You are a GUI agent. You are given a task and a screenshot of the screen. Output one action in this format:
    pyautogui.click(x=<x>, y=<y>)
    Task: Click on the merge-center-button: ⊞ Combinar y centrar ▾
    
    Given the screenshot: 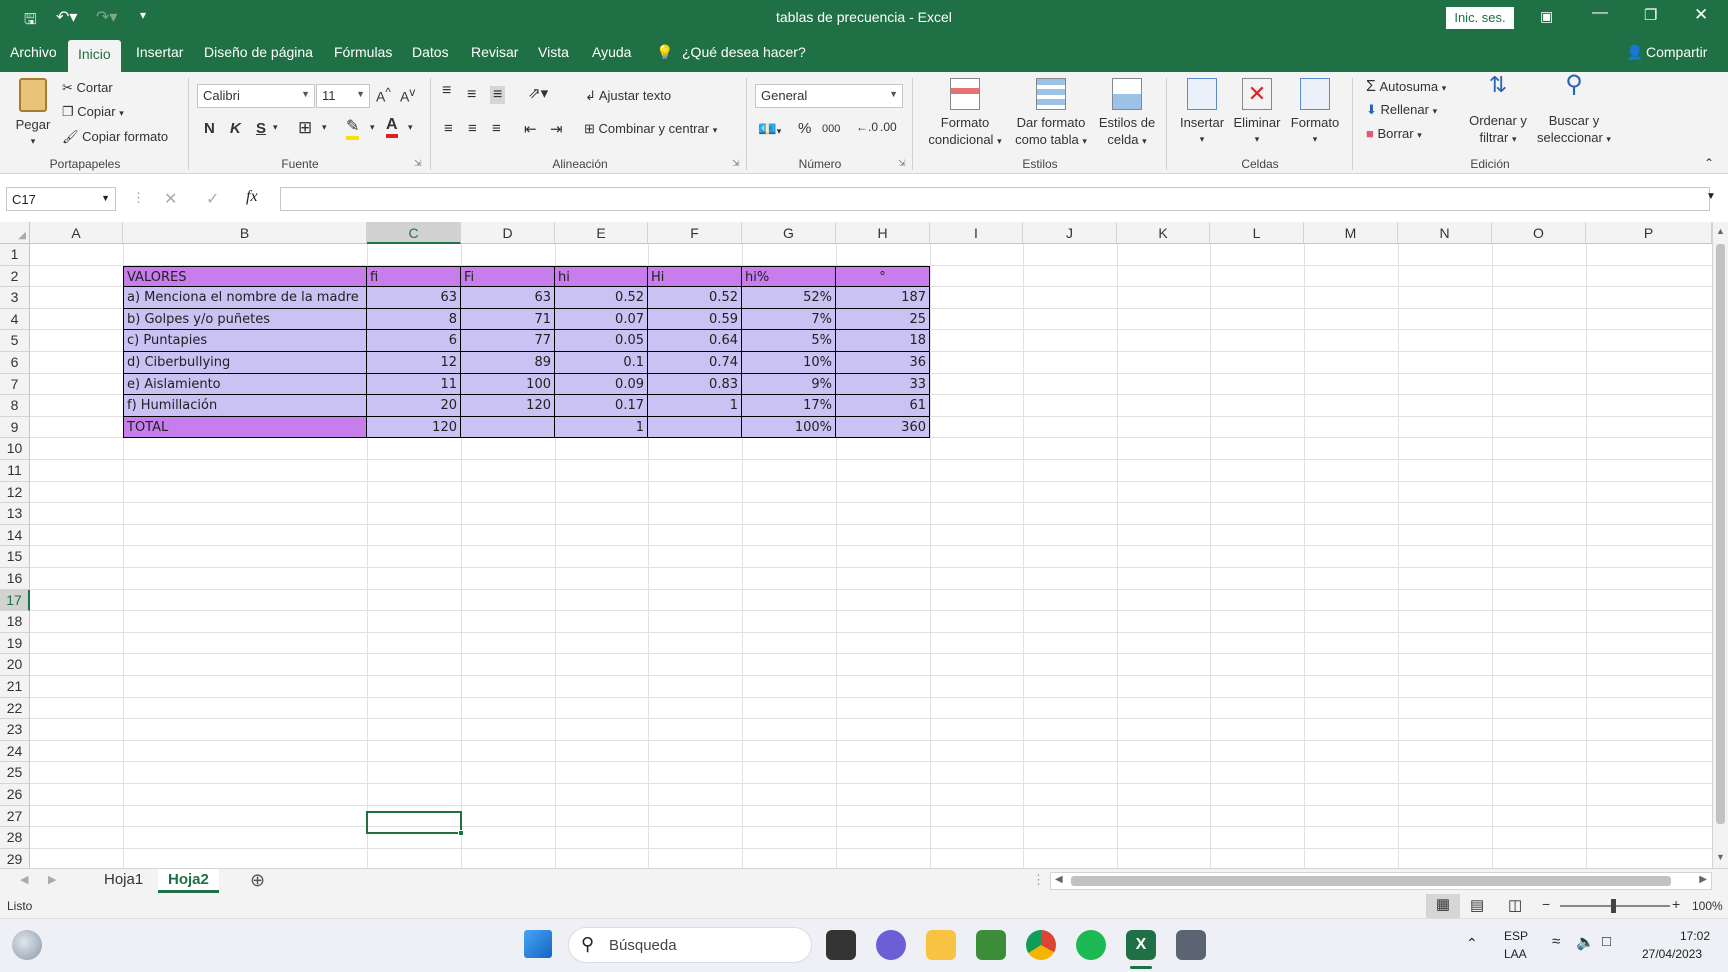 What is the action you would take?
    pyautogui.click(x=650, y=129)
    